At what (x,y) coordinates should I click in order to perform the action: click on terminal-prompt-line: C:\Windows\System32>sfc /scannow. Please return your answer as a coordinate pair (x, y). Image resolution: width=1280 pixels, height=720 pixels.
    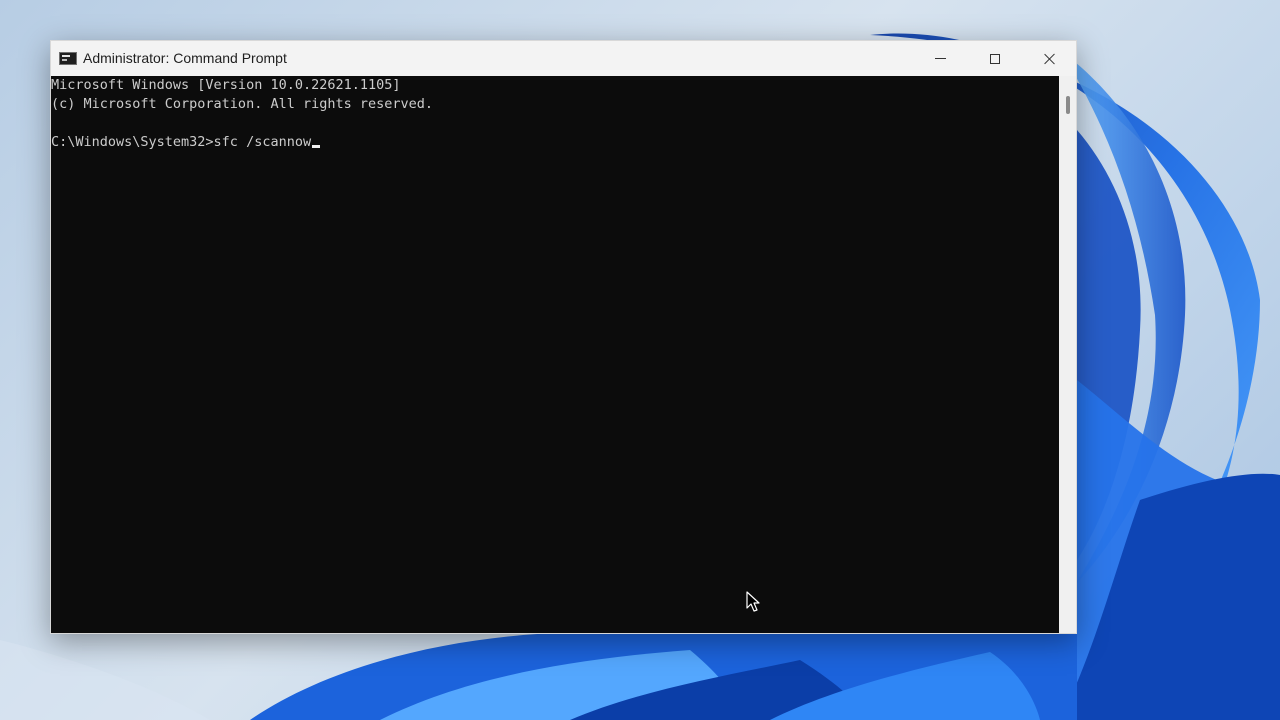
    Looking at the image, I should click on (555, 142).